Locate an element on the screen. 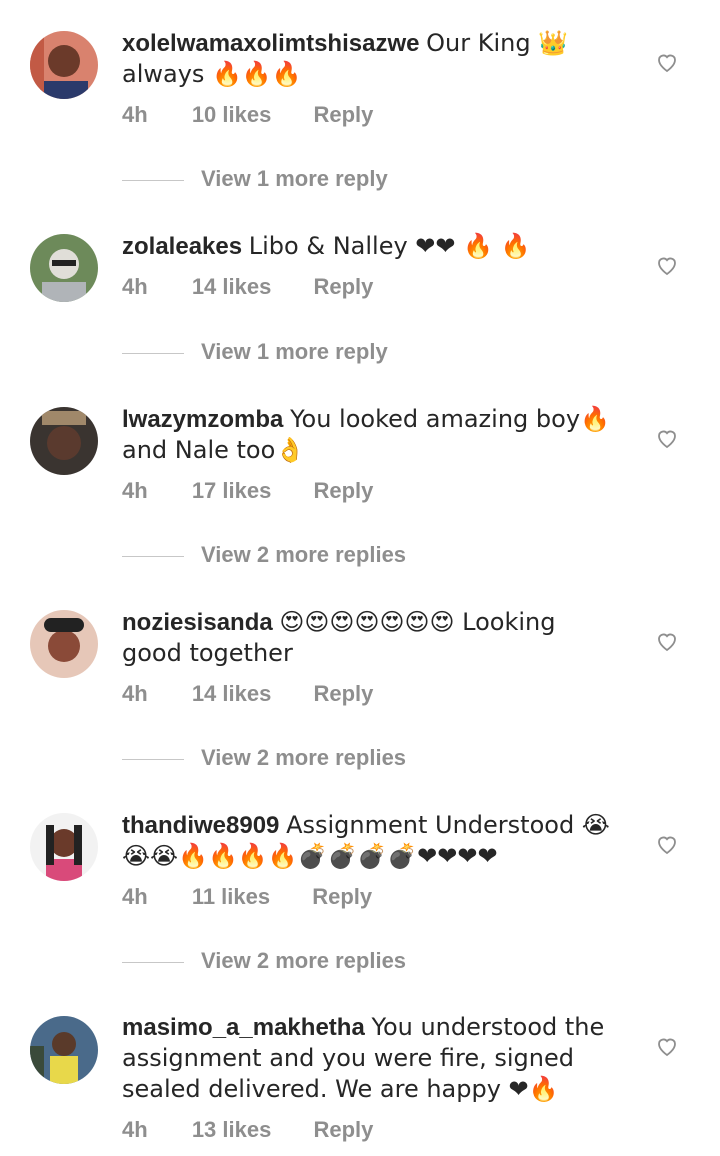 The image size is (720, 1156). comment-meta: 4h 10 likes Reply is located at coordinates (265, 115).